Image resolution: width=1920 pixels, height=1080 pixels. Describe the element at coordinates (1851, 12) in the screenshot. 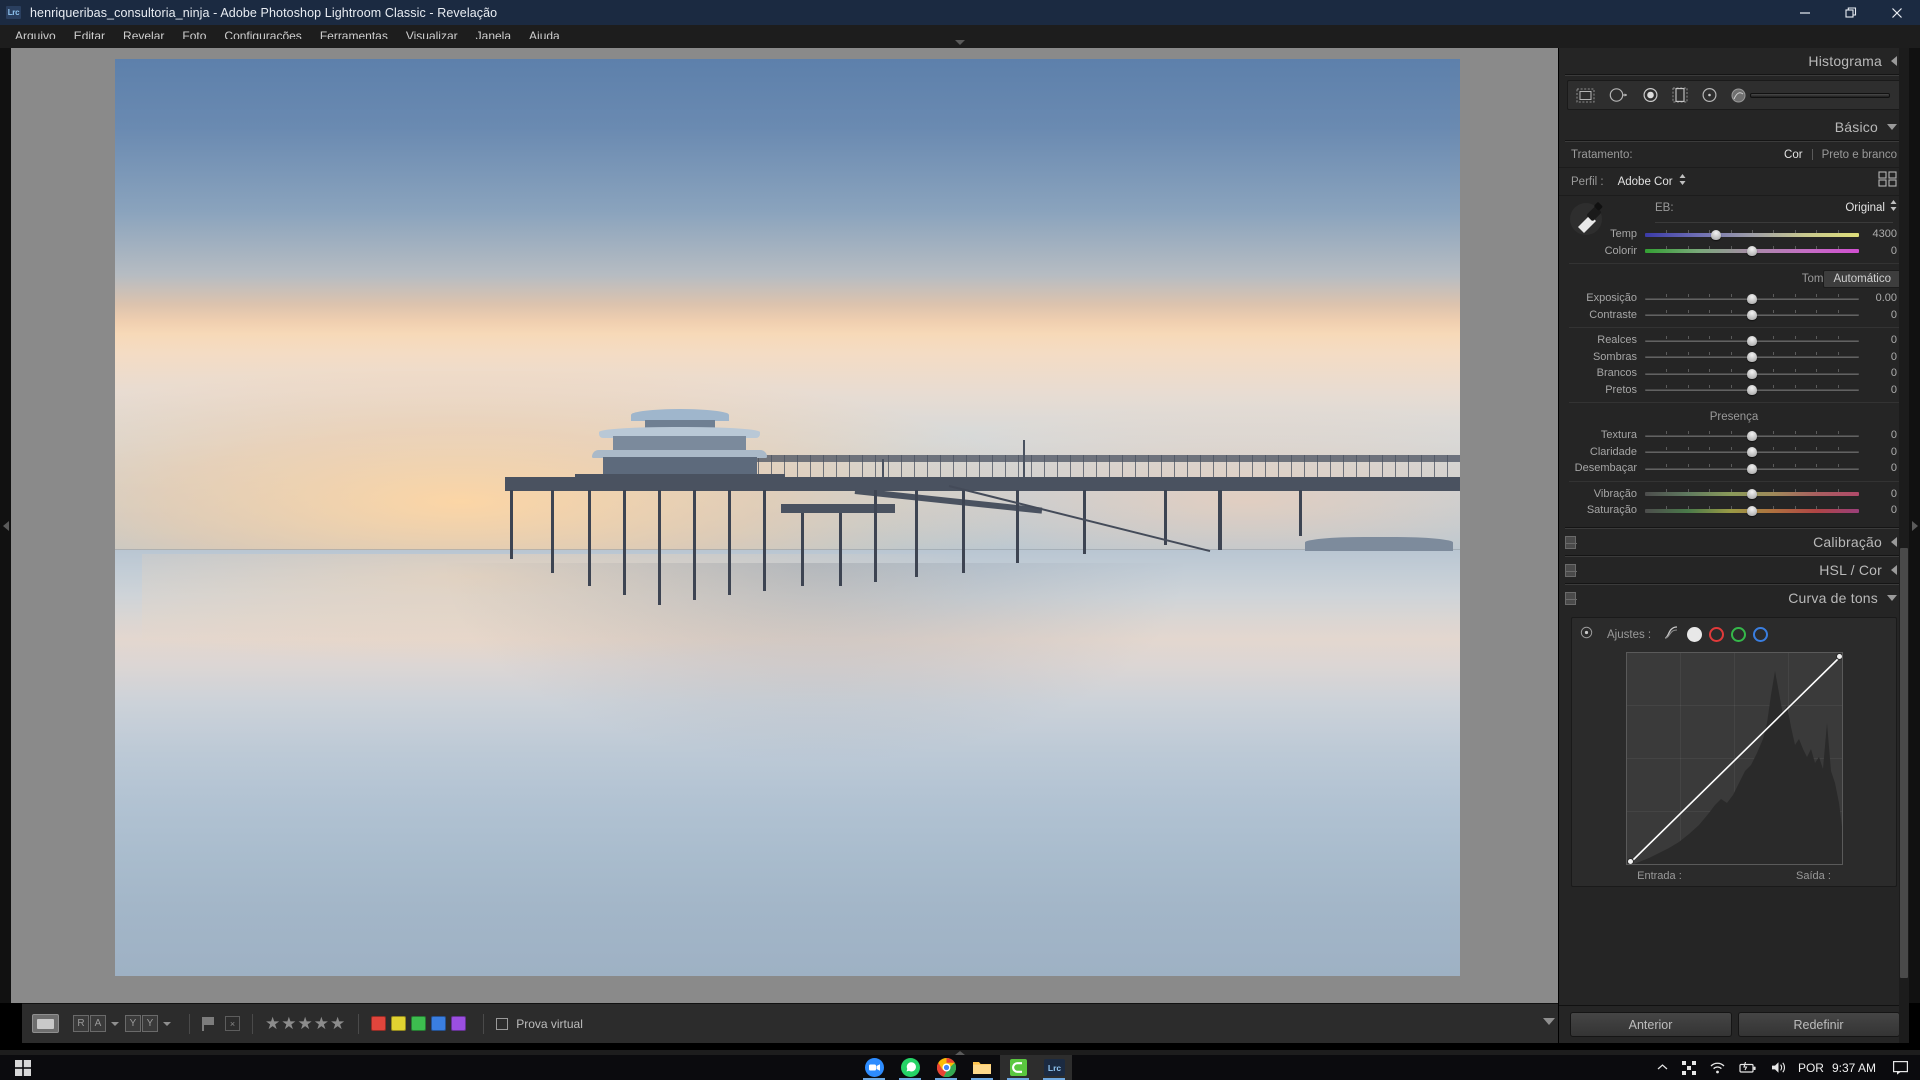

I see `maximize-restore-button` at that location.